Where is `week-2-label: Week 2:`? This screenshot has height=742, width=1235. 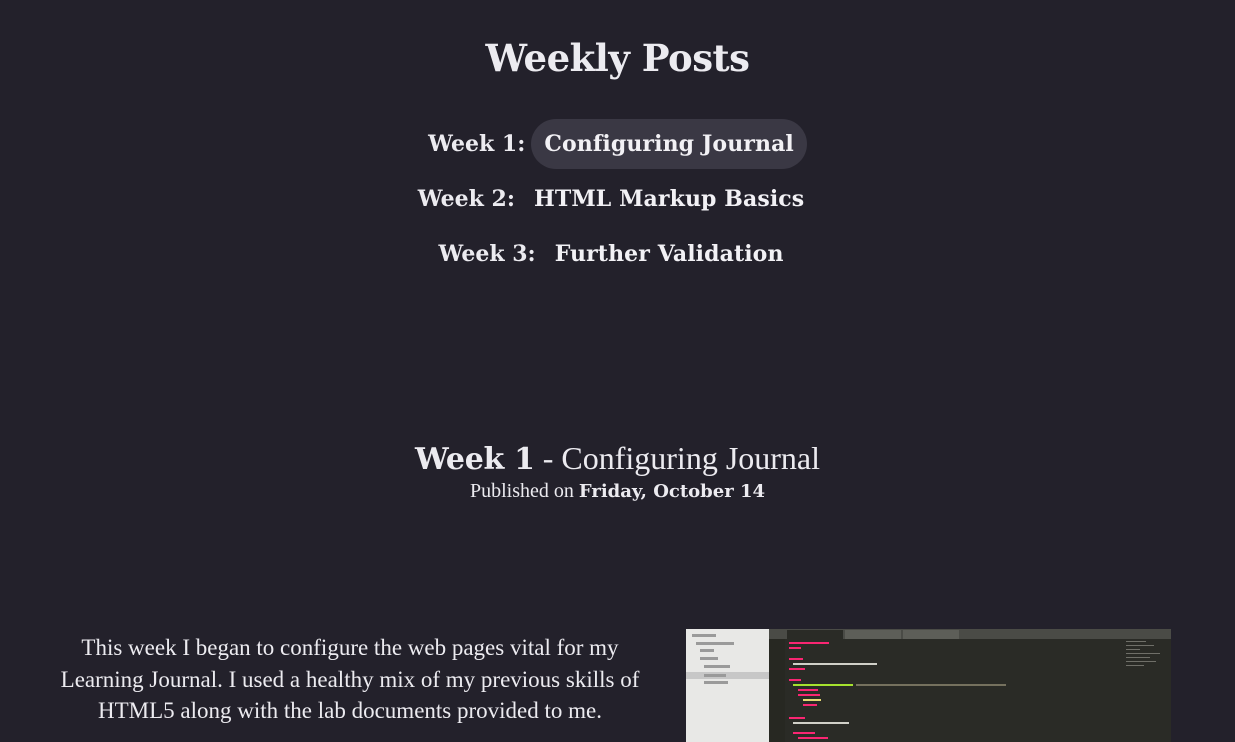
week-2-label: Week 2: is located at coordinates (466, 199).